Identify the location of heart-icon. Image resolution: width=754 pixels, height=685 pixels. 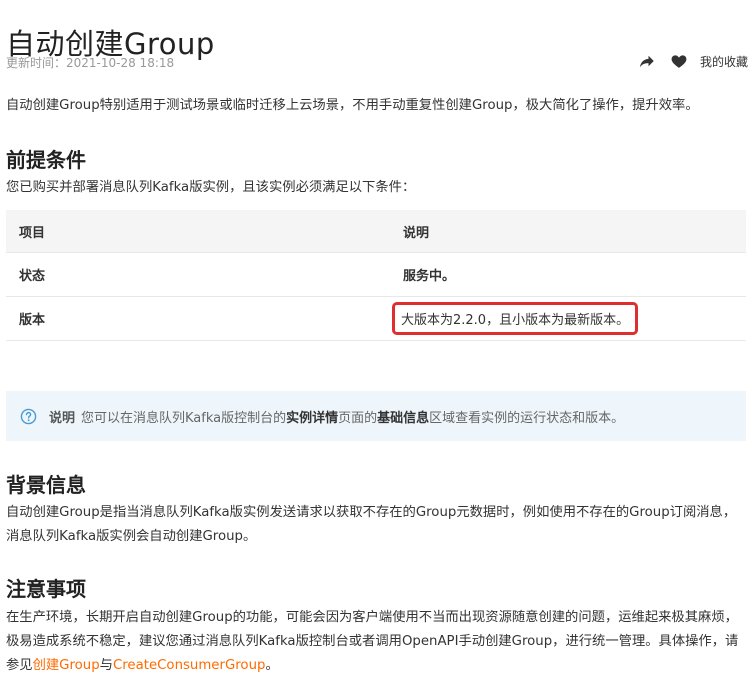
(679, 61).